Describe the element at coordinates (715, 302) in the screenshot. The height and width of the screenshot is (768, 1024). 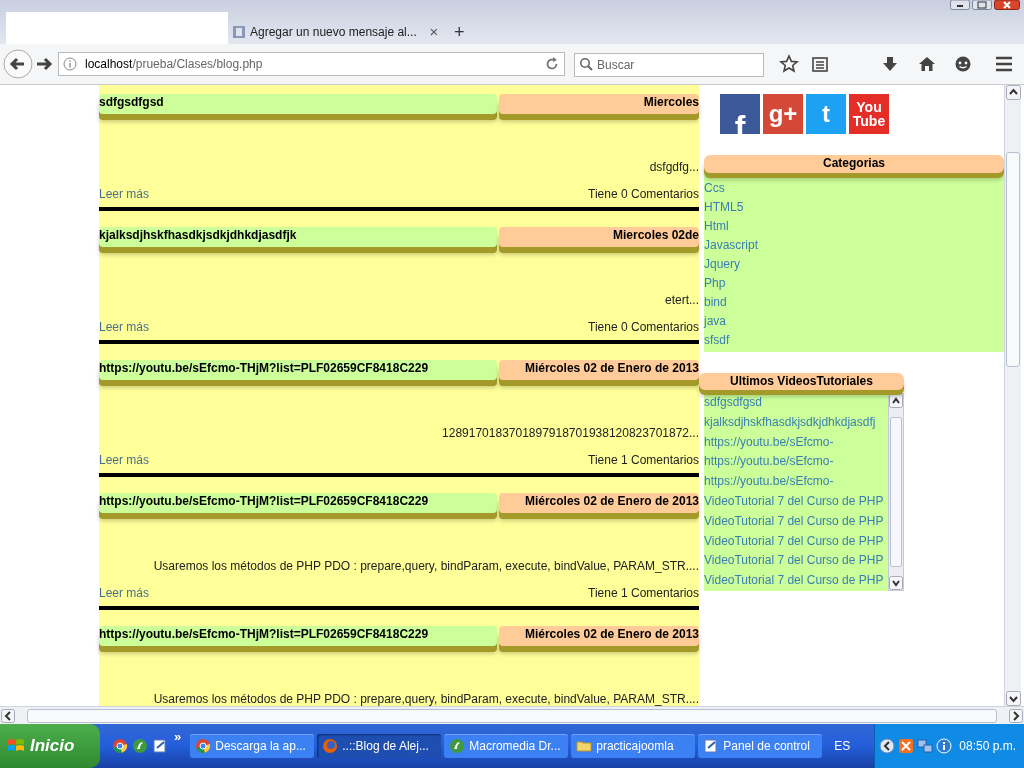
I see `category-link: bind` at that location.